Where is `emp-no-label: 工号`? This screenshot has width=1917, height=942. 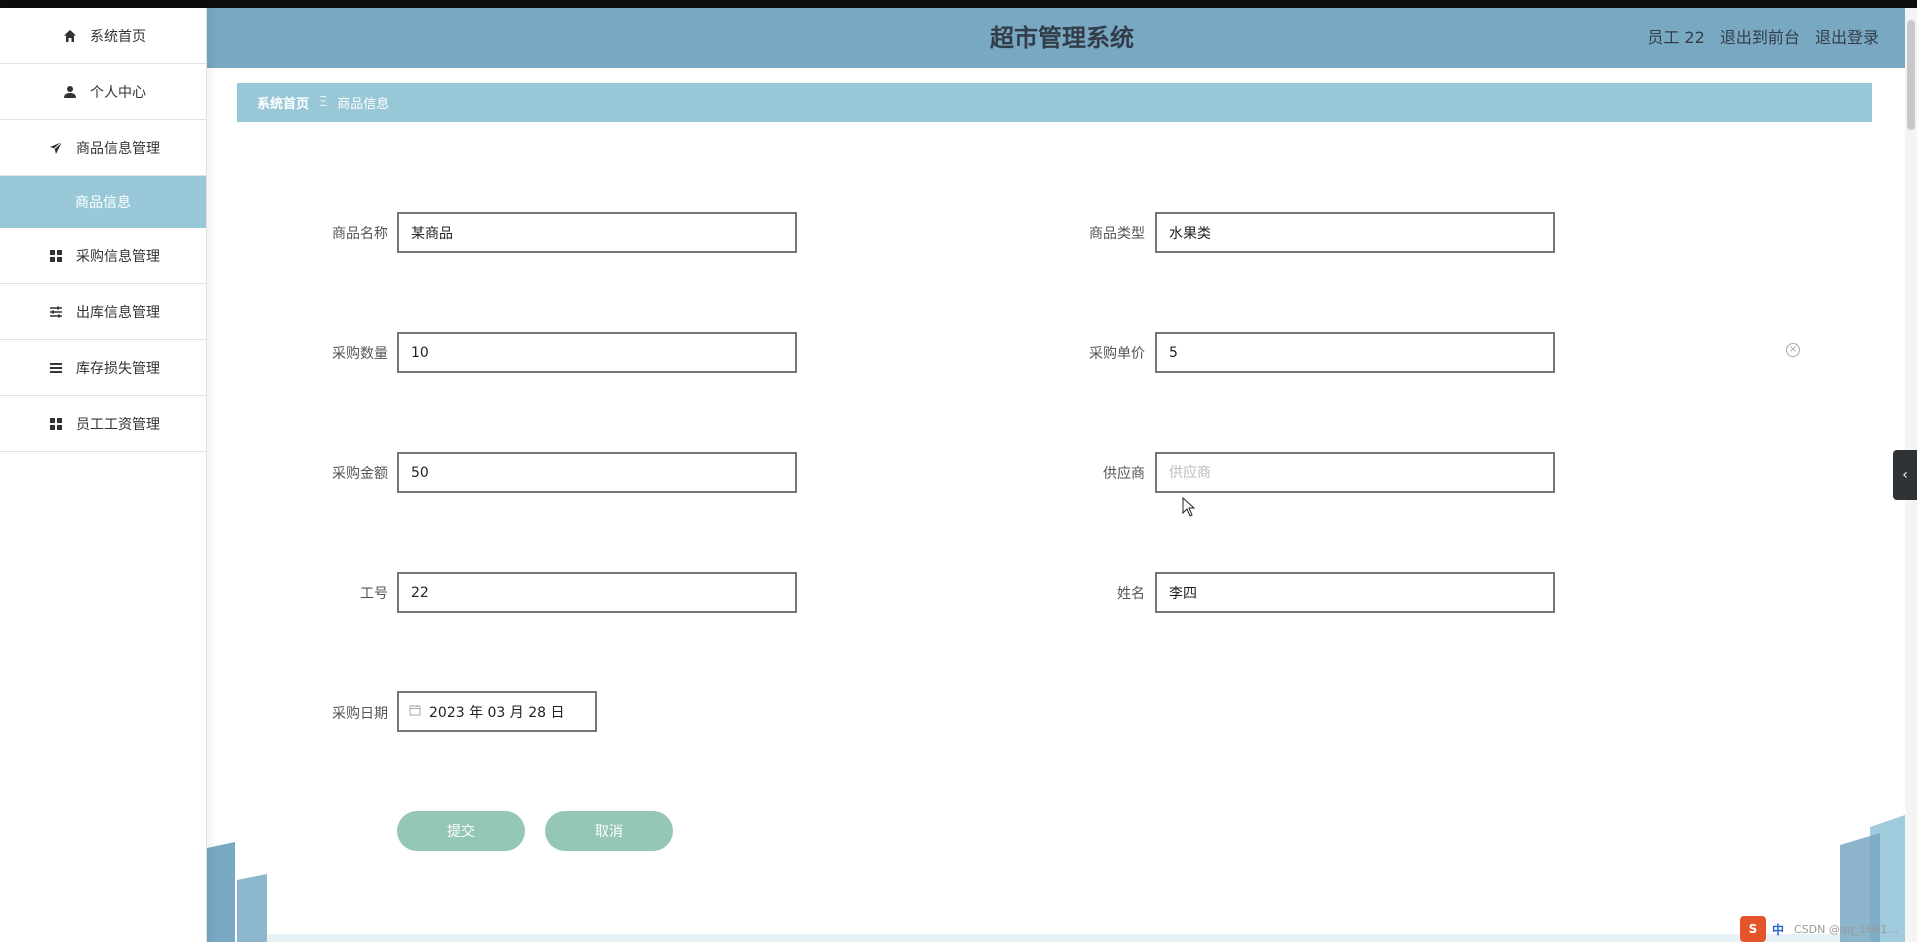 emp-no-label: 工号 is located at coordinates (374, 594).